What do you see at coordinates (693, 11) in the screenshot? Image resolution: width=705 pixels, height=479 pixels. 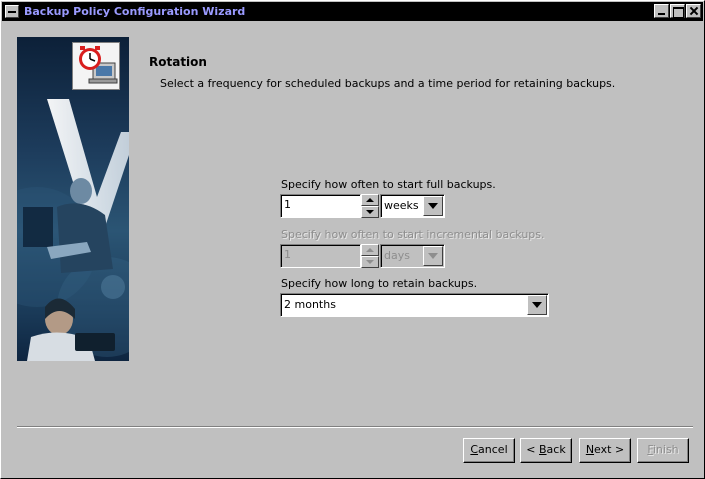 I see `close-icon` at bounding box center [693, 11].